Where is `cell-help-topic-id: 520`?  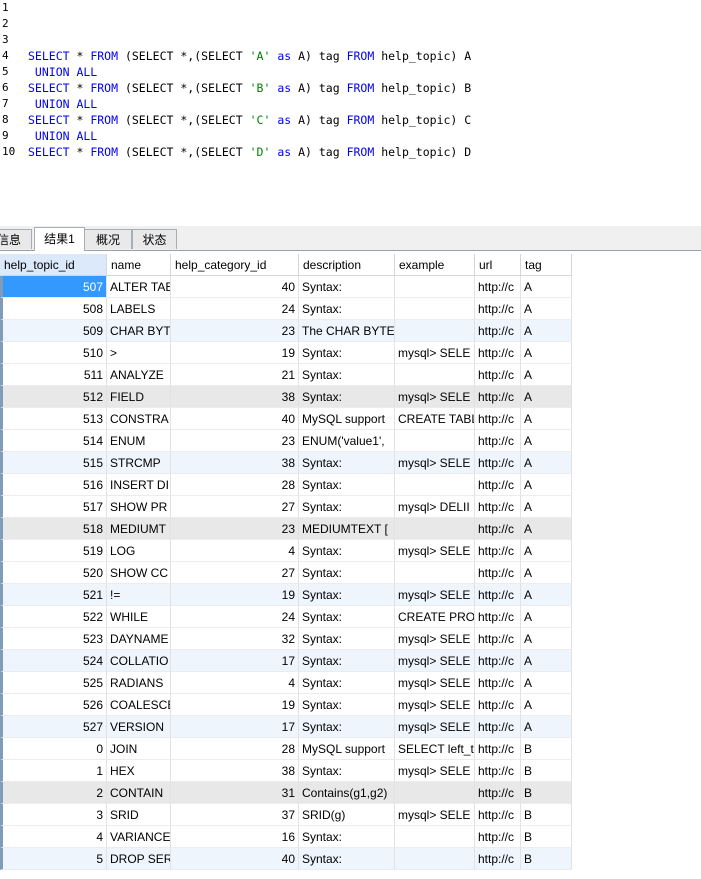 cell-help-topic-id: 520 is located at coordinates (53, 573).